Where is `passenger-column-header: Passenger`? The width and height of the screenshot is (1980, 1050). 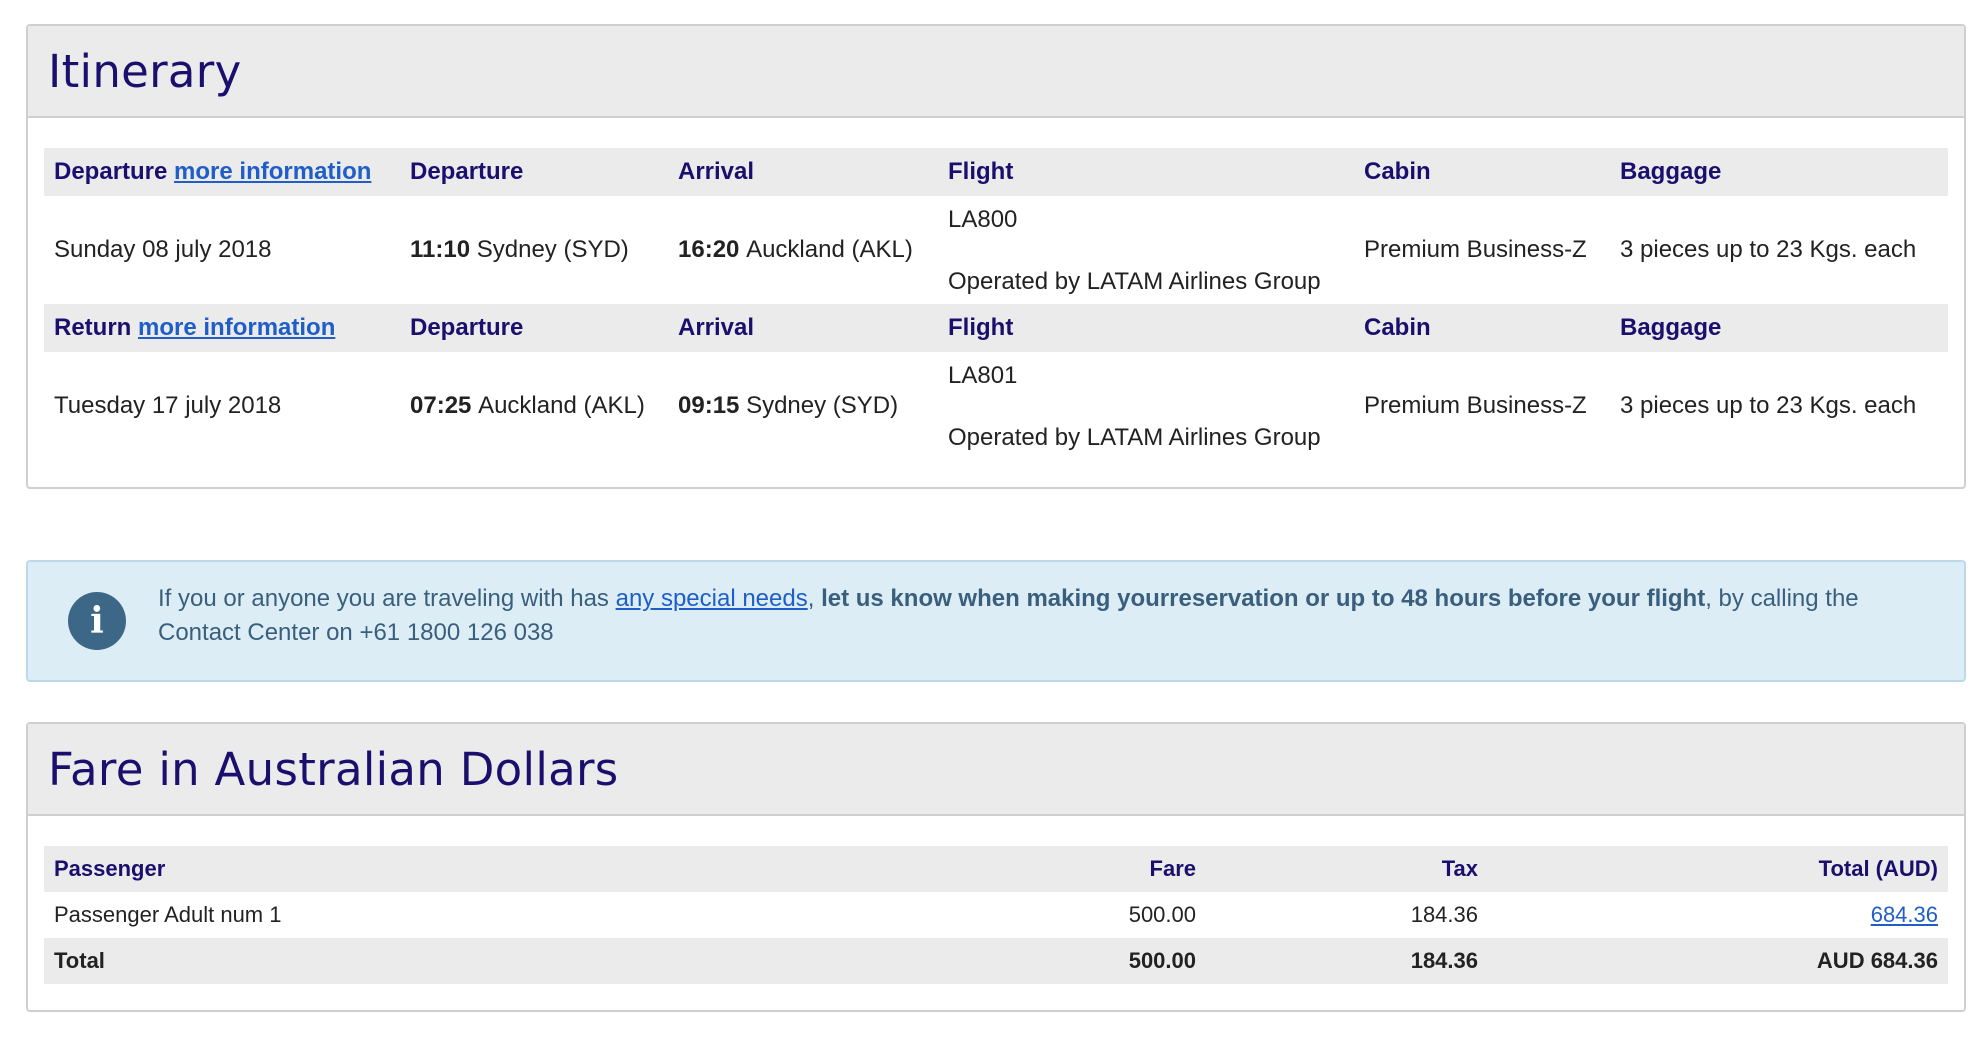
passenger-column-header: Passenger is located at coordinates (110, 868).